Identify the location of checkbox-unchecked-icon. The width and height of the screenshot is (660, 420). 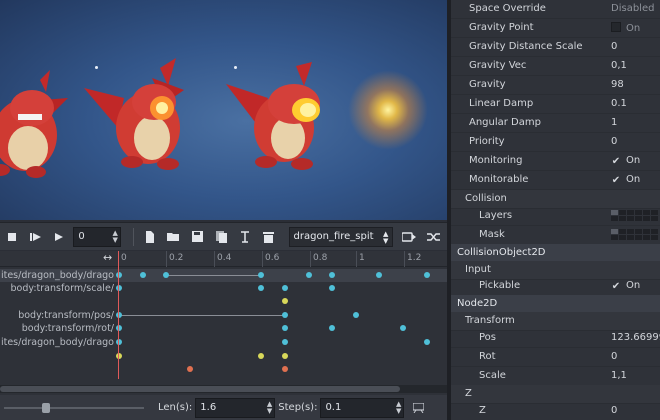
(616, 27).